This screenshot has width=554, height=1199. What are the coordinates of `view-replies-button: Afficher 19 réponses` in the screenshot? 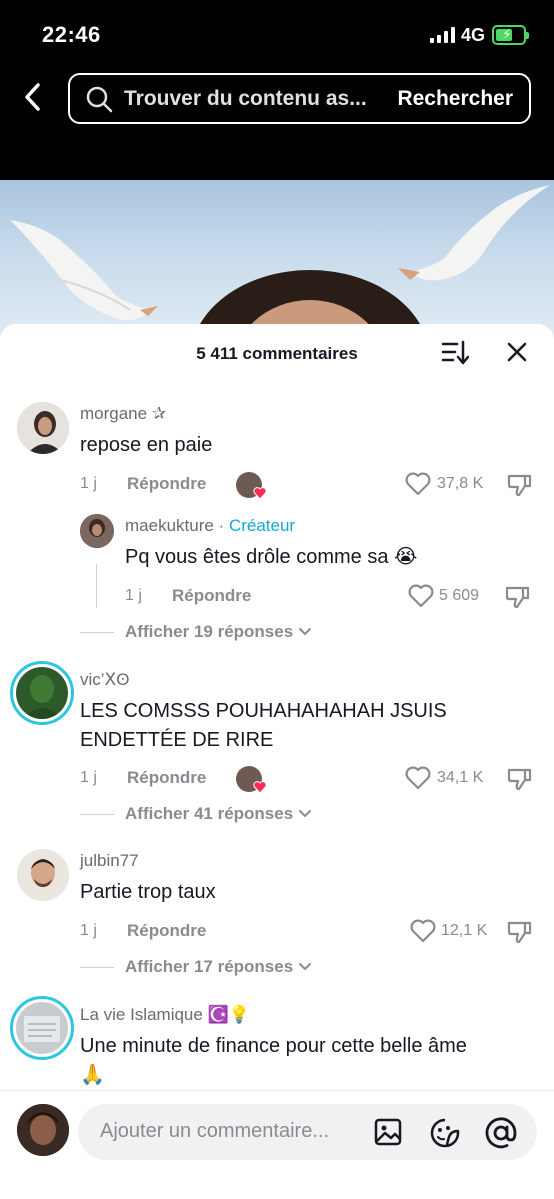 It's located at (218, 632).